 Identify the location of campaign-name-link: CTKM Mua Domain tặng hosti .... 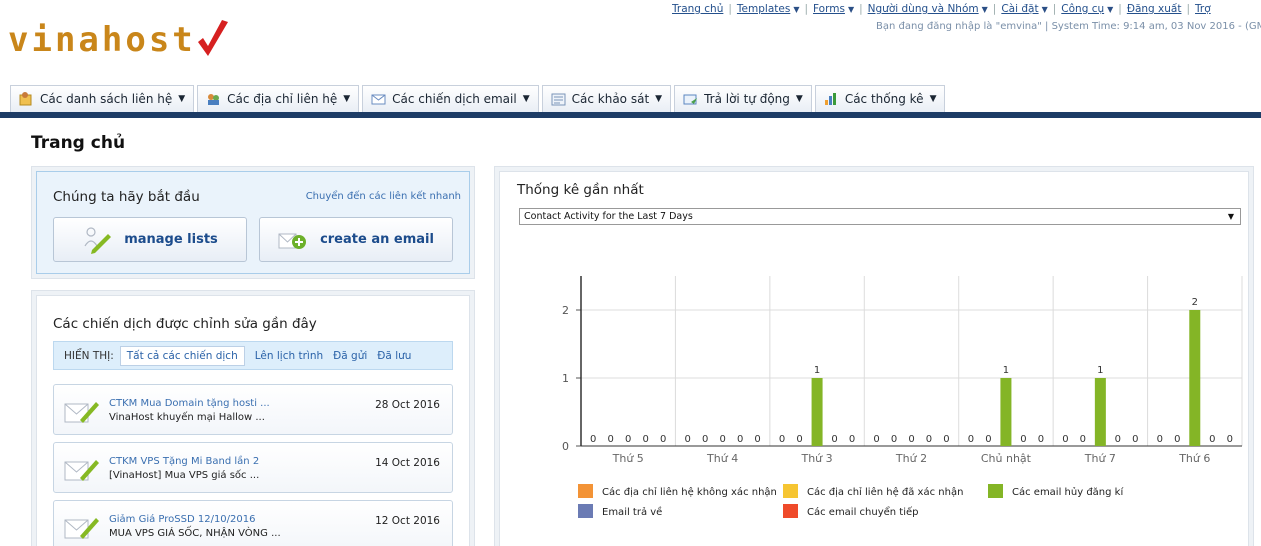
(189, 403).